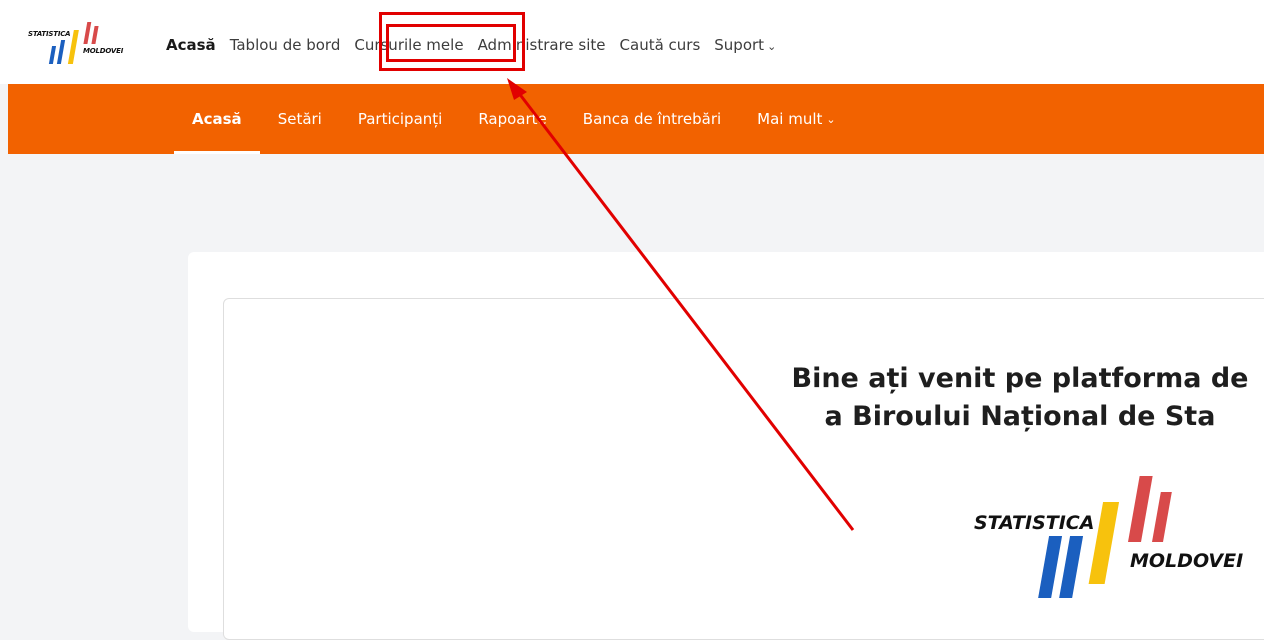 The height and width of the screenshot is (640, 1264). What do you see at coordinates (1020, 416) in the screenshot?
I see `welcome-line-2: a Biroului Național de Sta` at bounding box center [1020, 416].